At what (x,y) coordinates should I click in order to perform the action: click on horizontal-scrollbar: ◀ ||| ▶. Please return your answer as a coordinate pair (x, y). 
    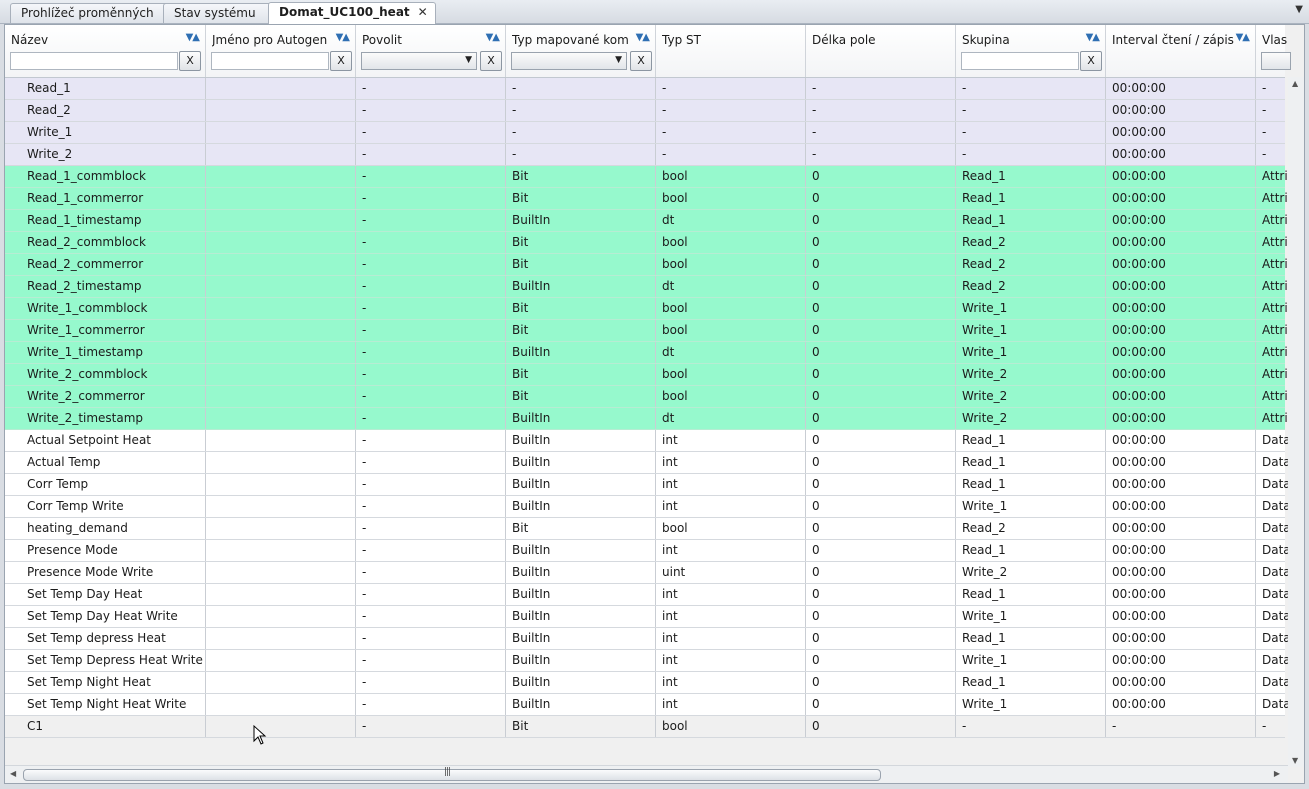
    Looking at the image, I should click on (646, 774).